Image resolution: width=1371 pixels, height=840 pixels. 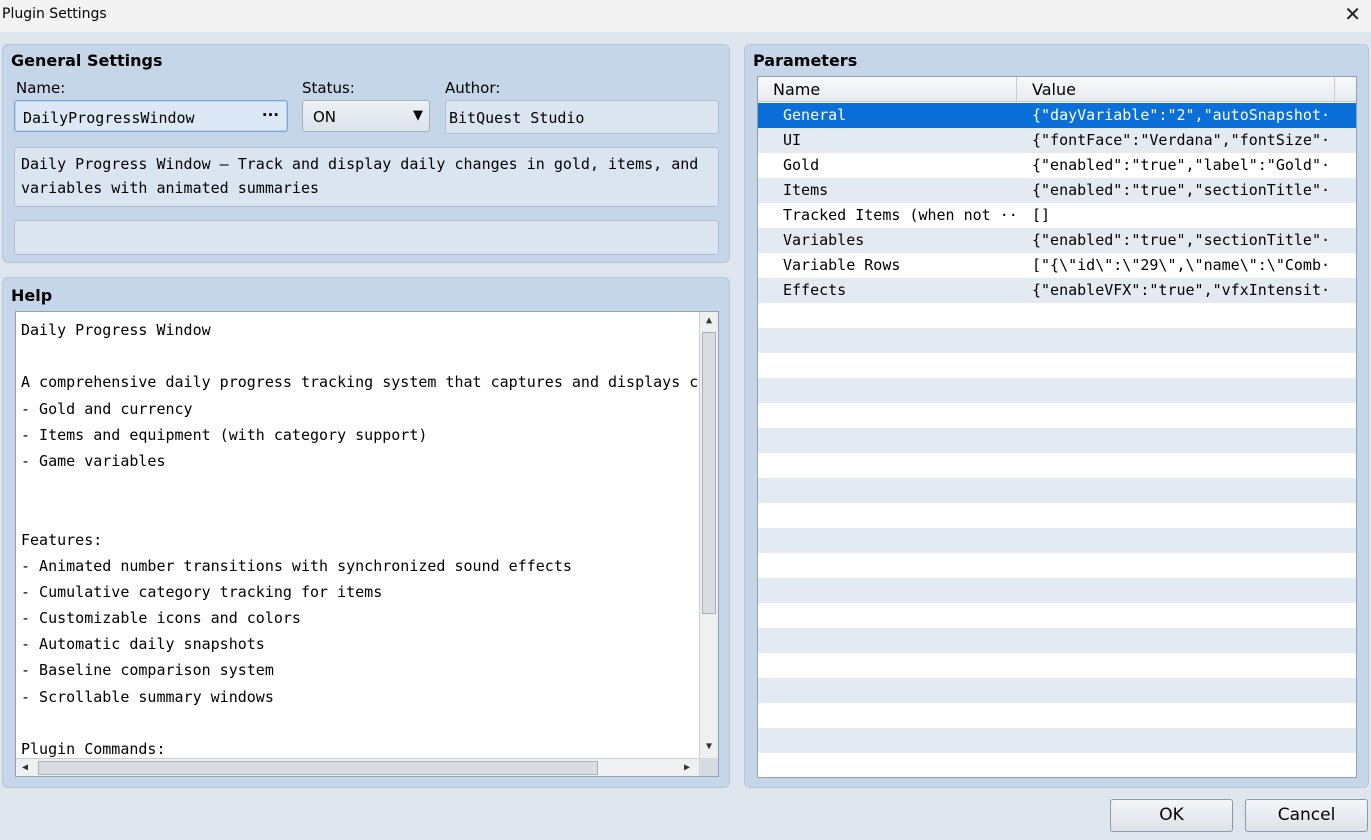 I want to click on param-value: {"dayVariable":"2","autoSnapshot···, so click(x=1182, y=115).